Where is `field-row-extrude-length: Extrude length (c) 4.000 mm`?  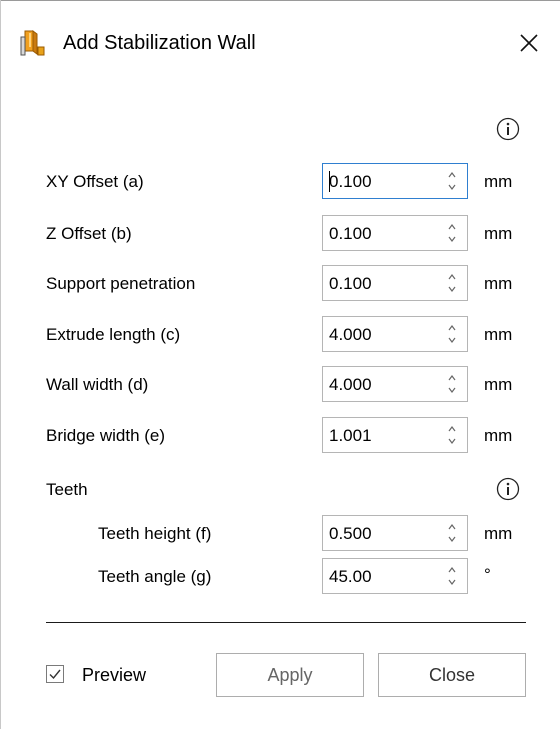
field-row-extrude-length: Extrude length (c) 4.000 mm is located at coordinates (280, 335).